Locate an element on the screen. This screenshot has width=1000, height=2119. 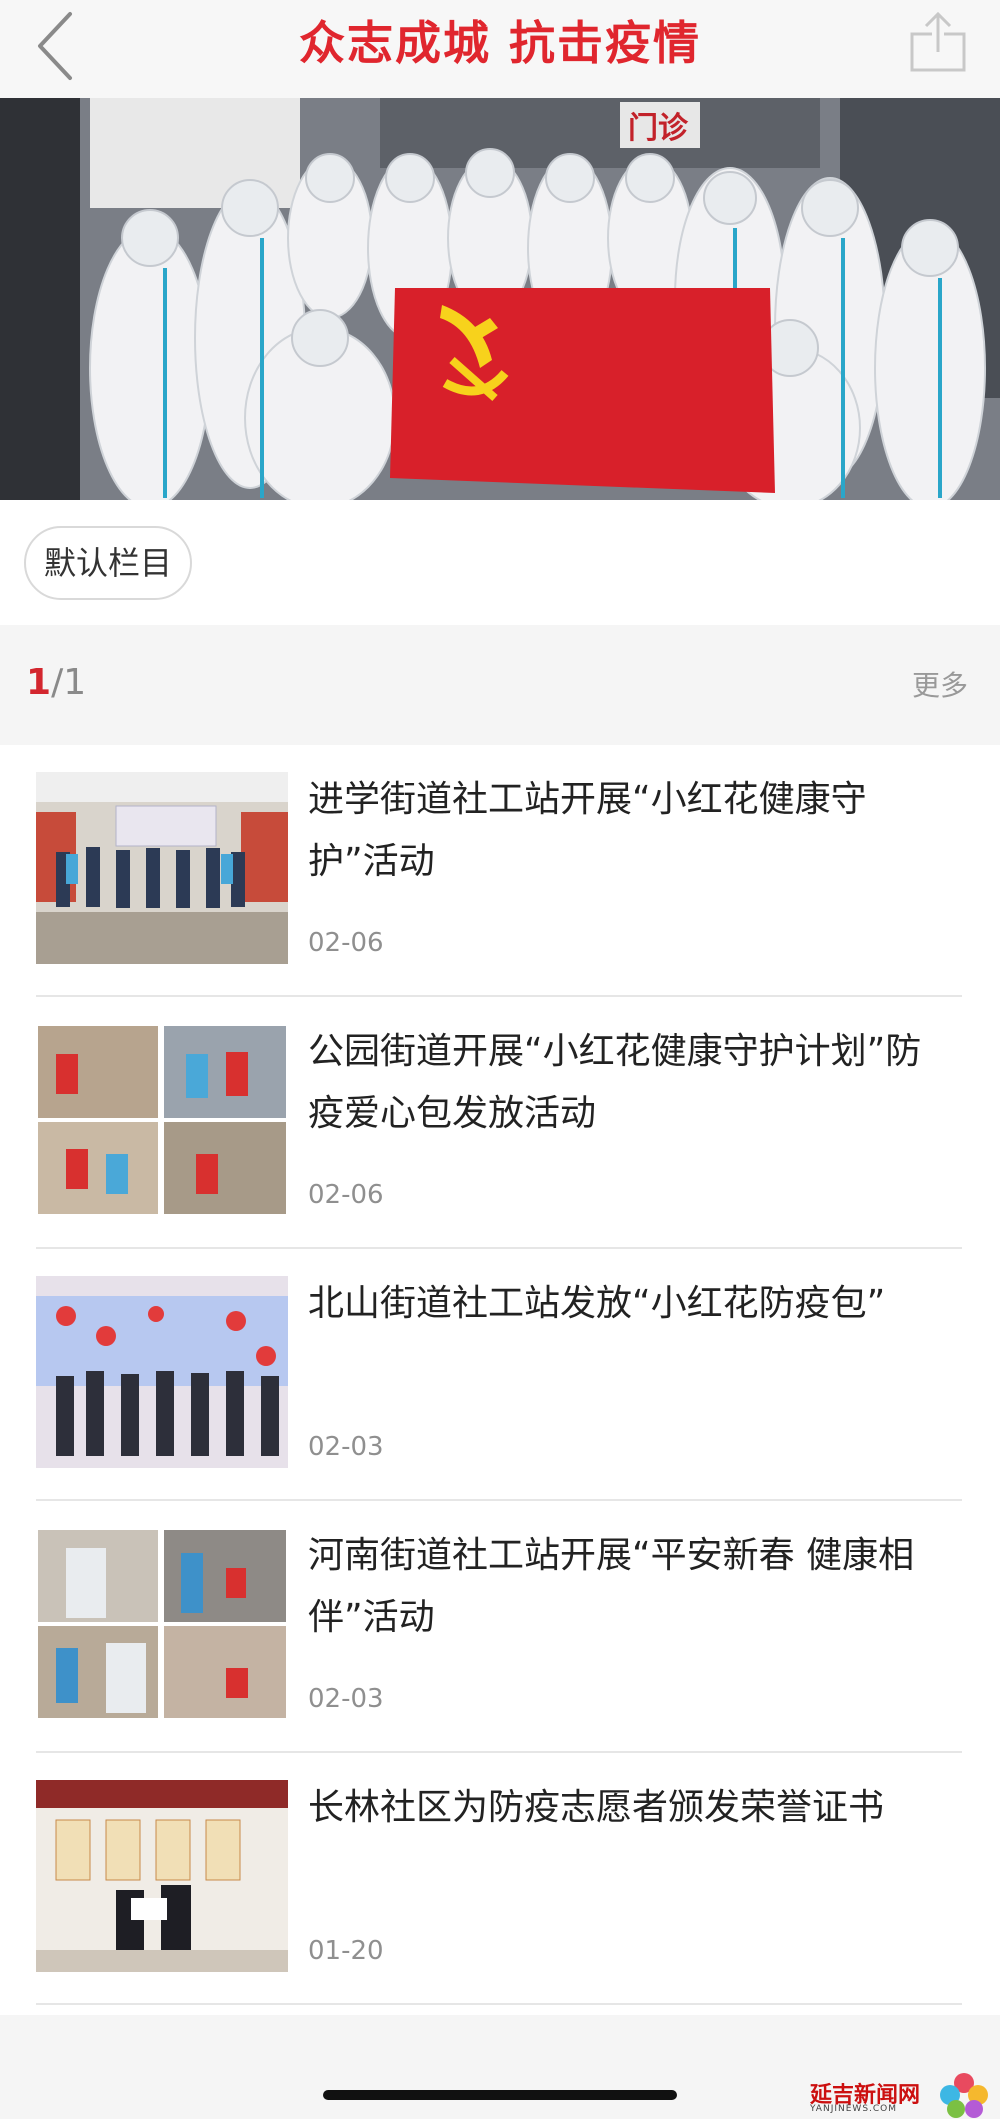
more-link: 更多 is located at coordinates (940, 686).